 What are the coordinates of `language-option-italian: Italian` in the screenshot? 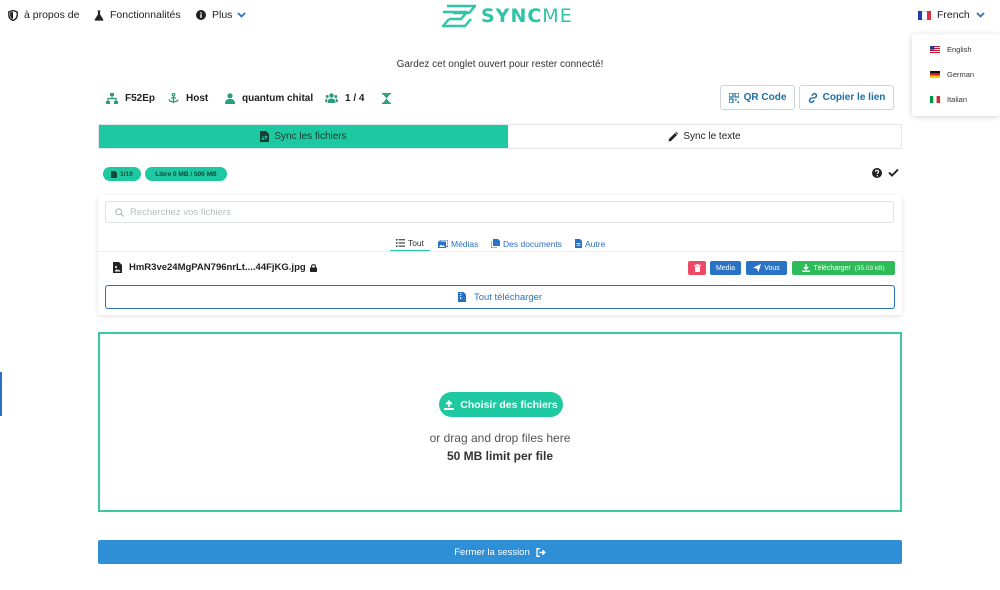 It's located at (948, 99).